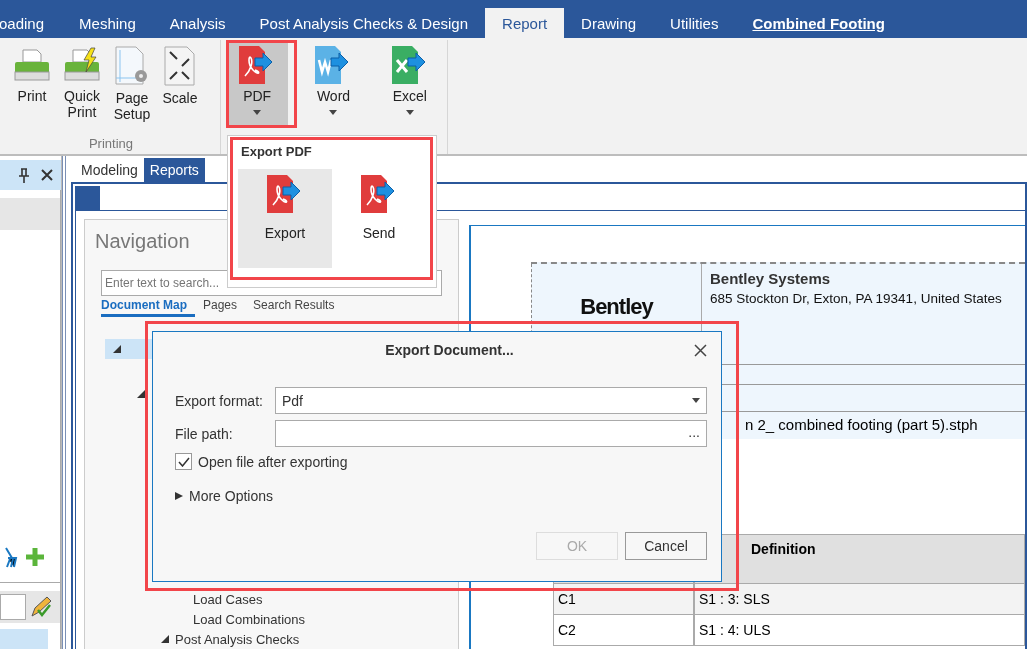 This screenshot has height=651, width=1027. Describe the element at coordinates (771, 278) in the screenshot. I see `company-name: Bentley Systems` at that location.